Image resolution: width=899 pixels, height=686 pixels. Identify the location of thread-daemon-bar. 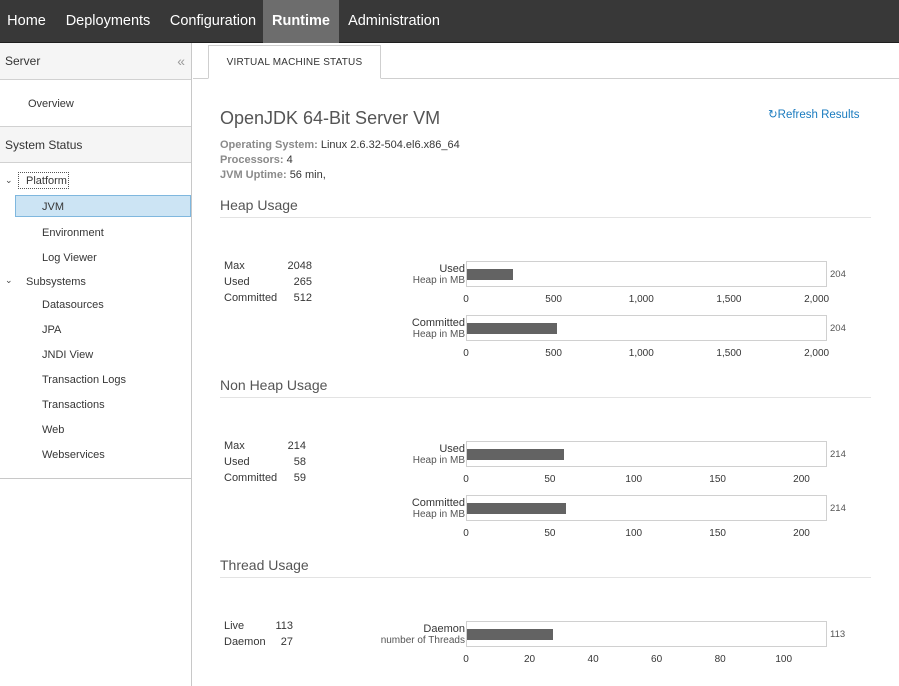
(646, 634).